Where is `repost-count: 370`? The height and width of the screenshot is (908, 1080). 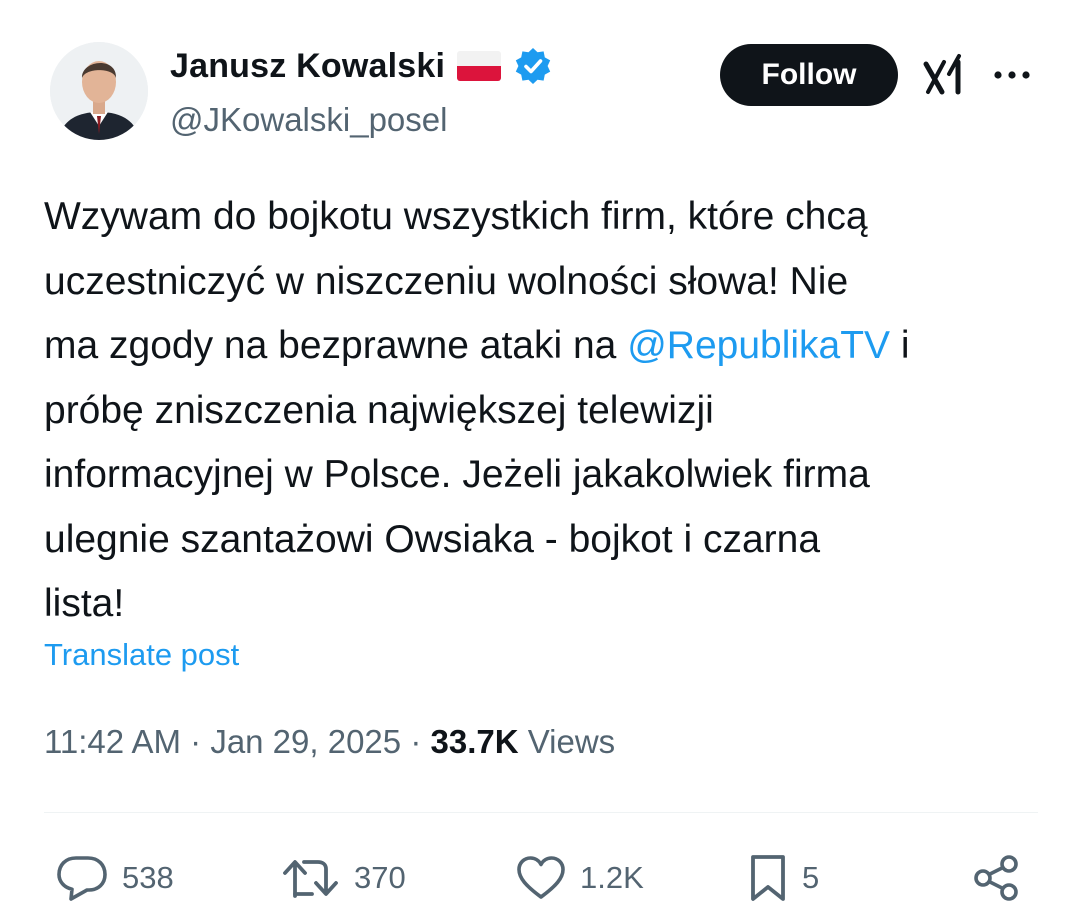 repost-count: 370 is located at coordinates (380, 877).